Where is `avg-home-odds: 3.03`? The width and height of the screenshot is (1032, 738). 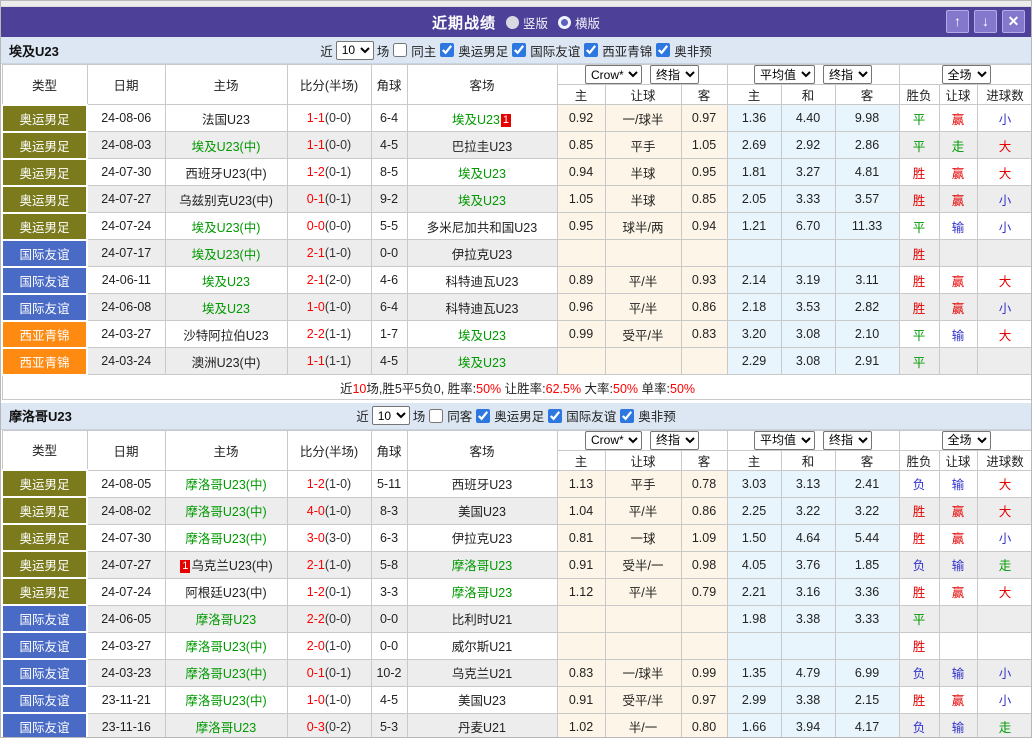
avg-home-odds: 3.03 is located at coordinates (754, 483).